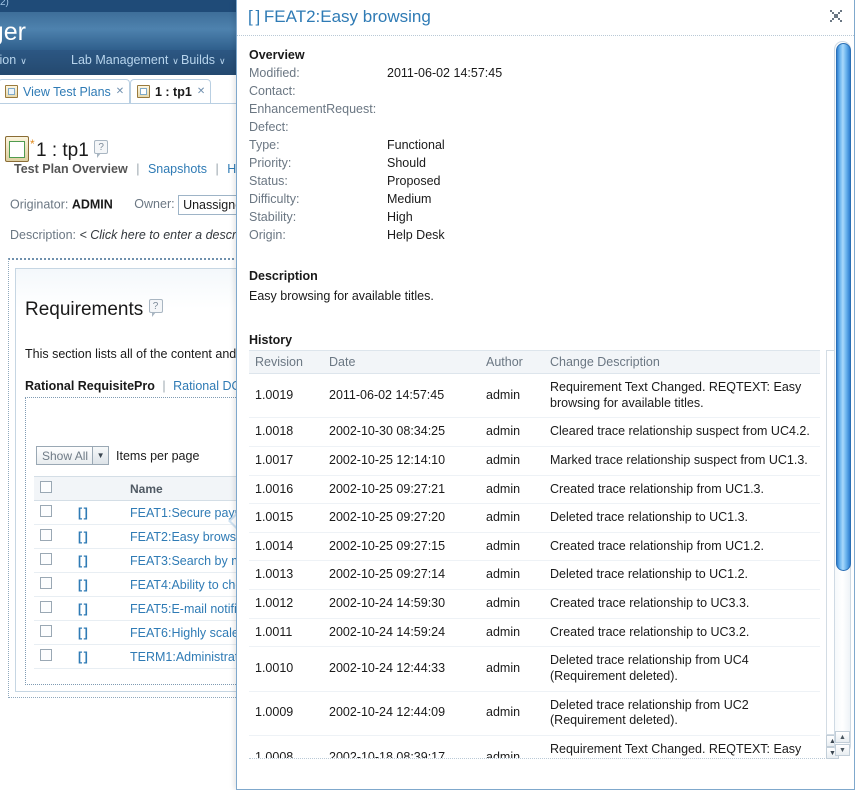  I want to click on tab-plan-1-tp1: 1 : tp1 ✕, so click(171, 91).